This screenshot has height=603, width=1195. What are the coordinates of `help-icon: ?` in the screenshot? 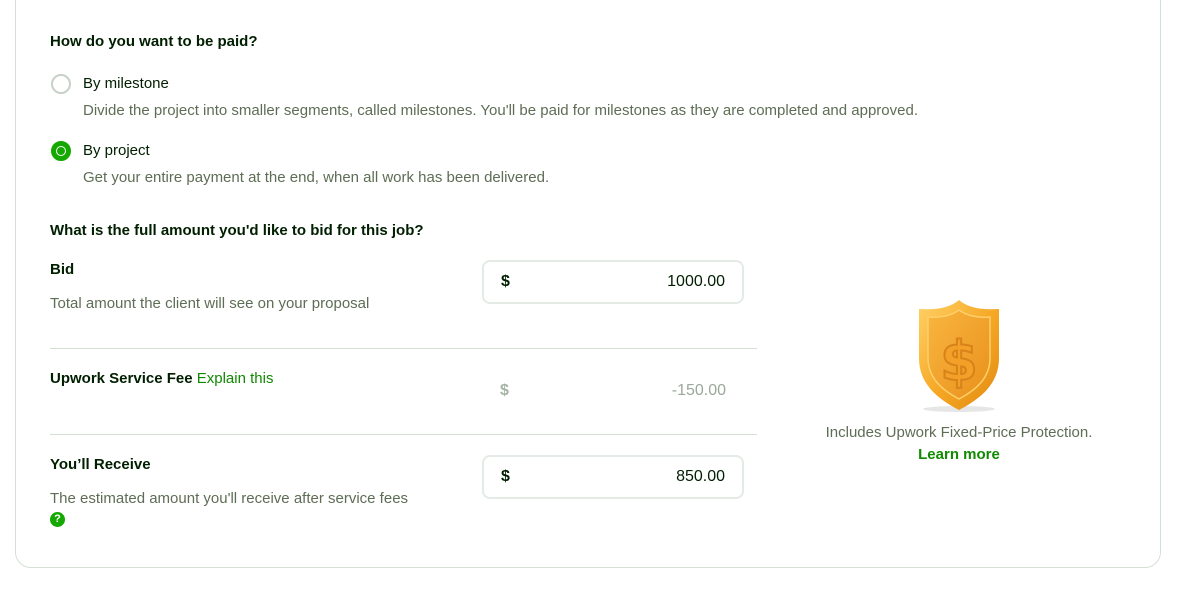 It's located at (57, 519).